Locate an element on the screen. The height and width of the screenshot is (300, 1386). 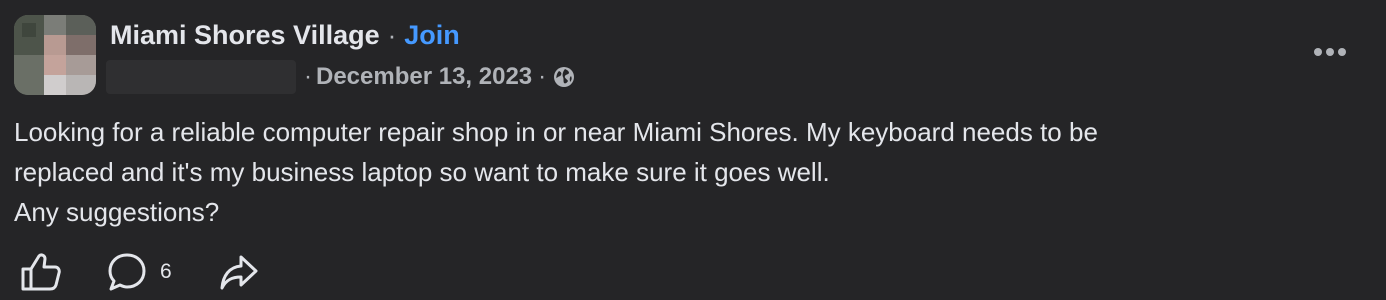
post-body-line: Any suggestions? is located at coordinates (117, 212).